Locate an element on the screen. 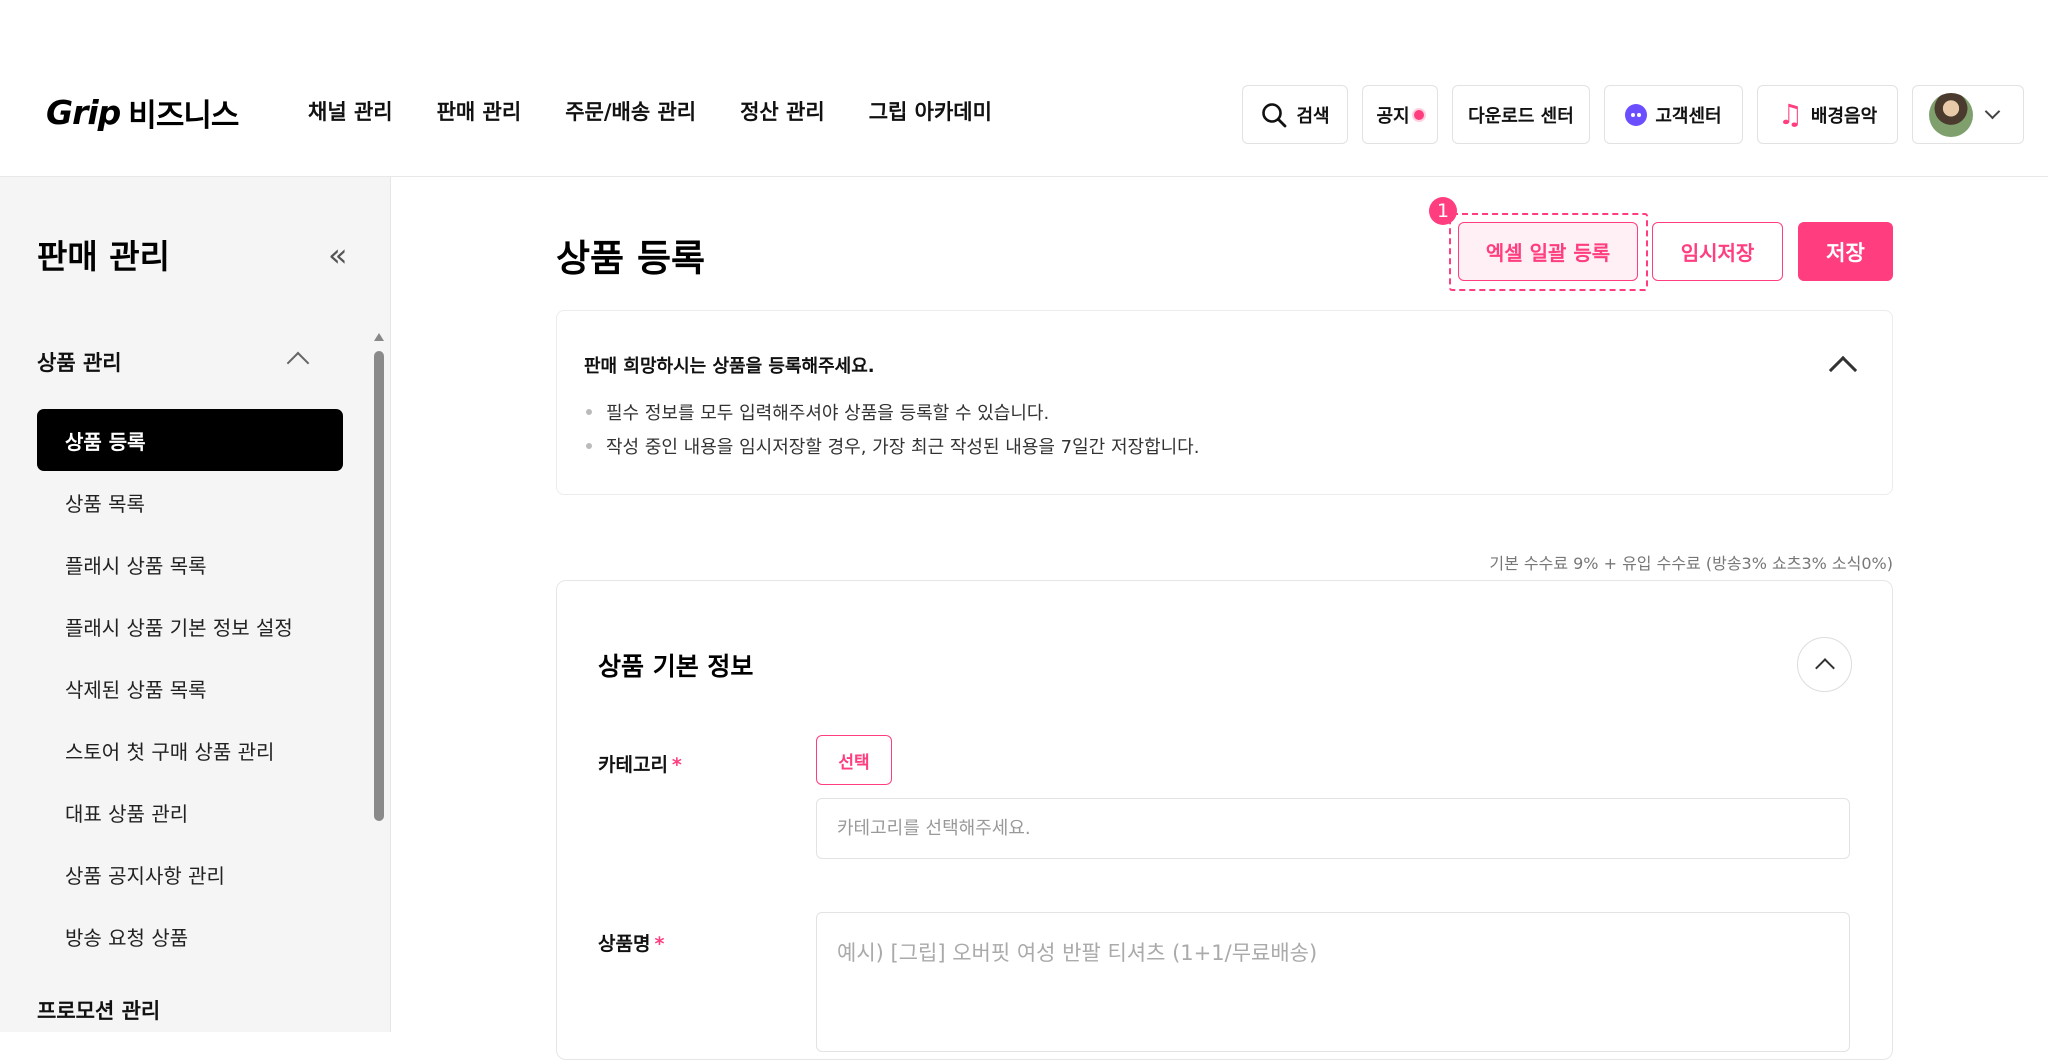 This screenshot has height=1060, width=2048. nav-orders: 주문/배송 관리 is located at coordinates (630, 111).